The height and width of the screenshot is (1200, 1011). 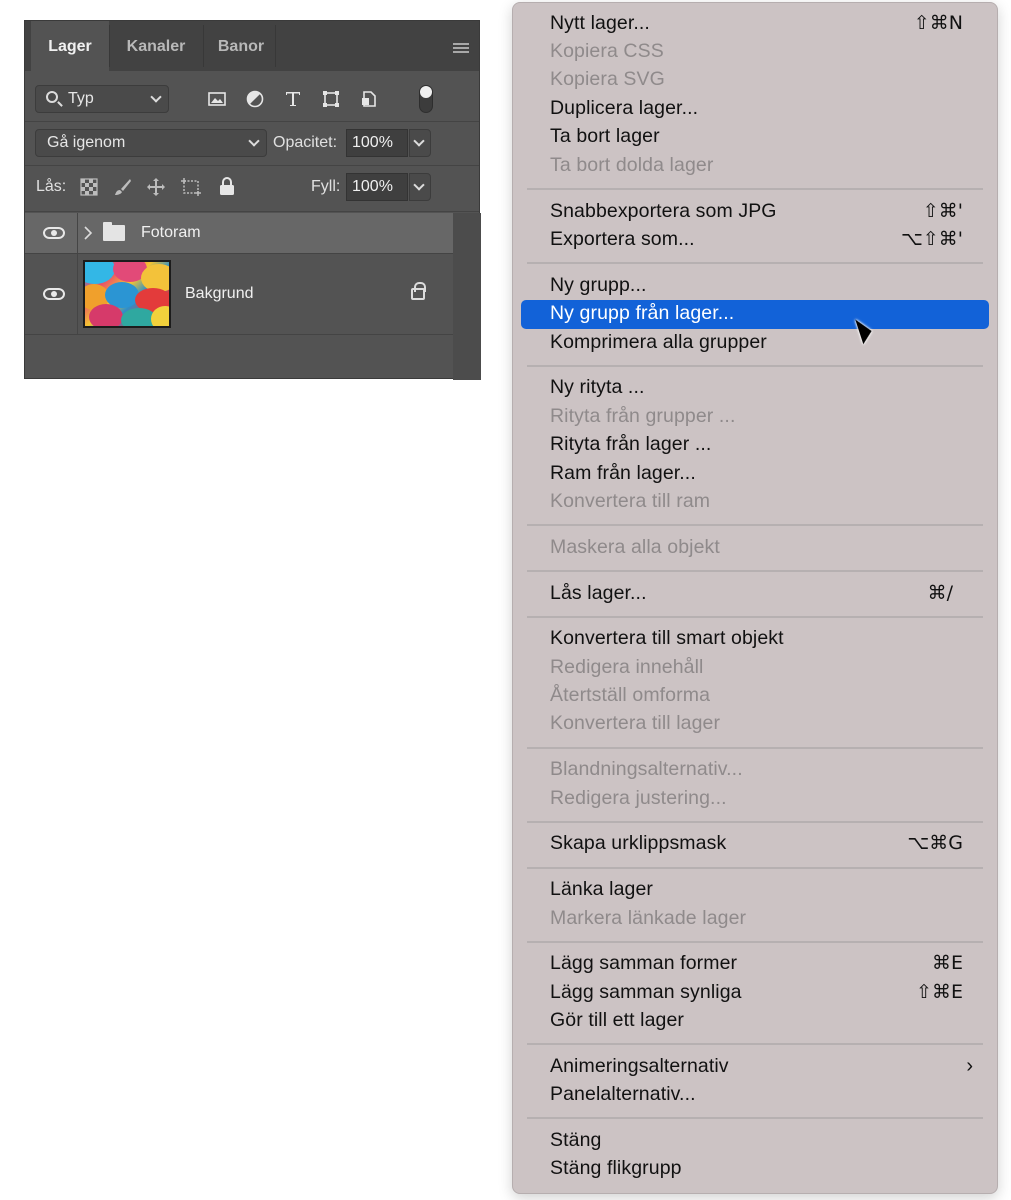 I want to click on shortcut-skapa-urklippsmask: ⌥⌘G, so click(x=935, y=843).